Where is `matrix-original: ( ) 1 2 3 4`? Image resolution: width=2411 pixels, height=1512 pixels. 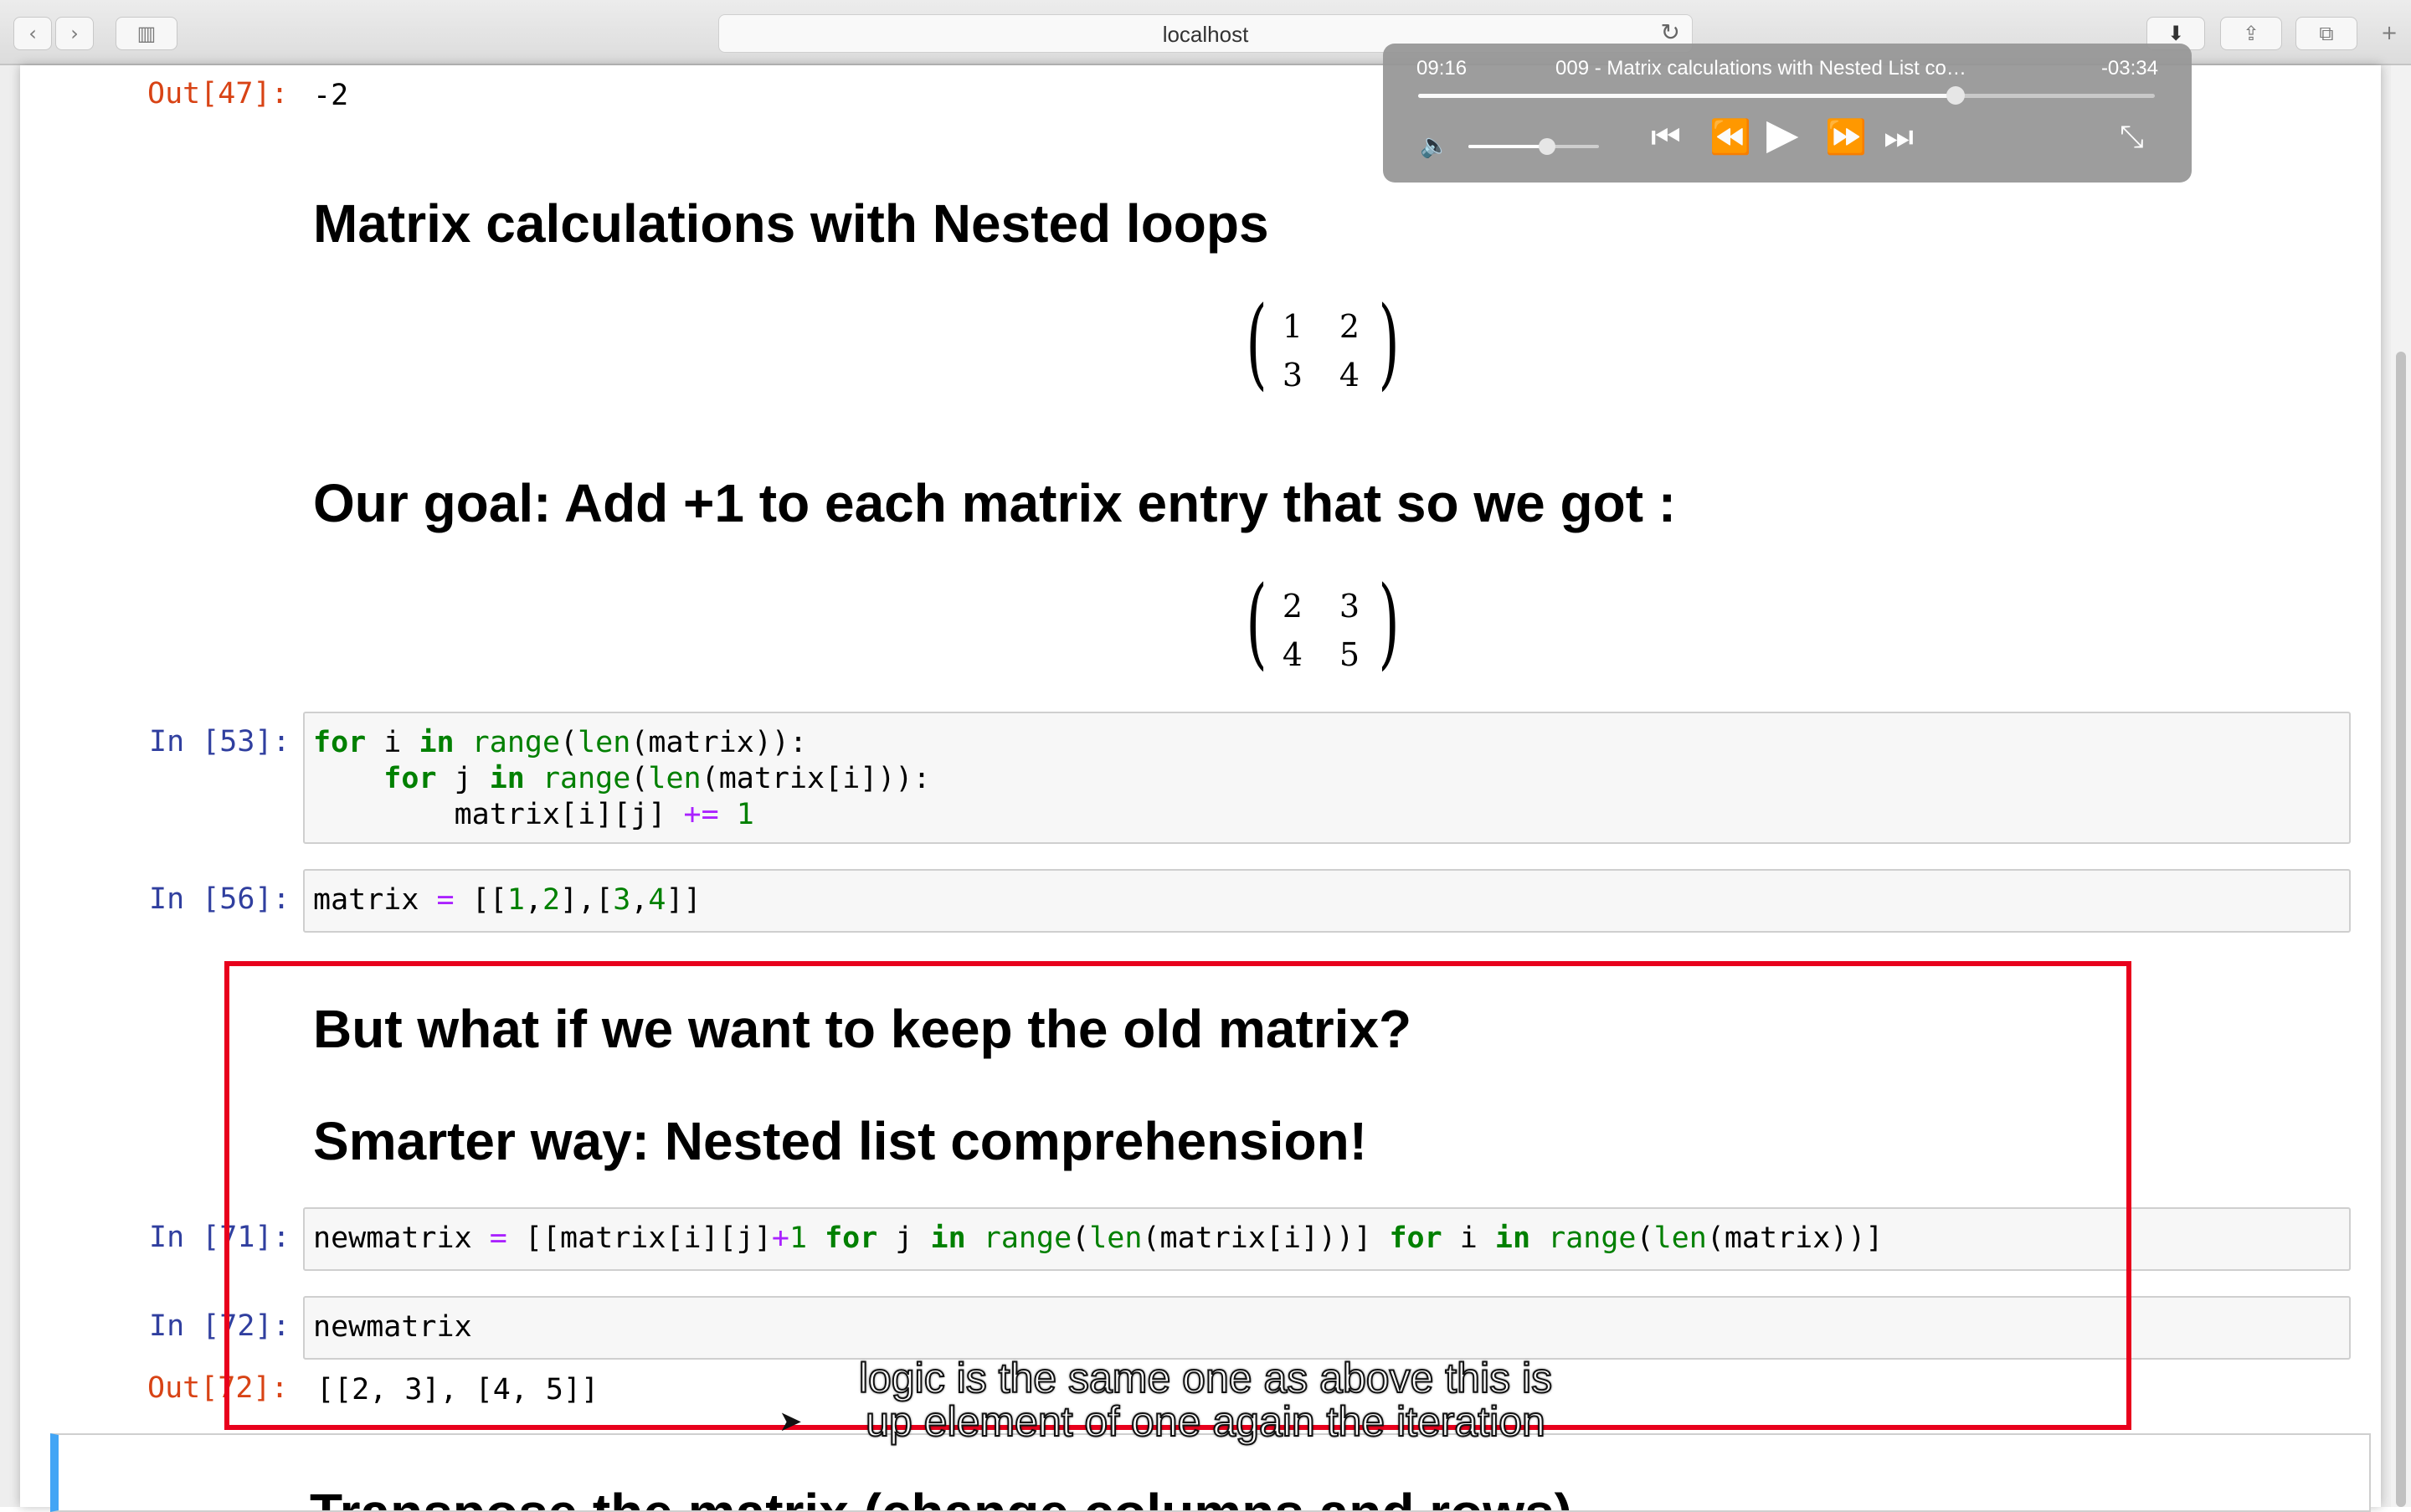
matrix-original: ( ) 1 2 3 4 is located at coordinates (1322, 346).